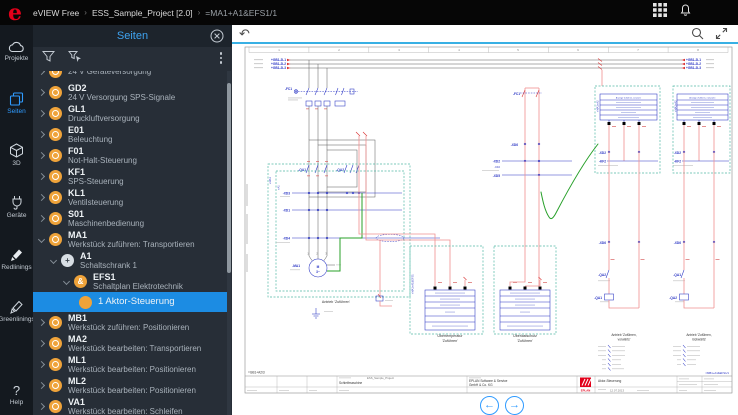  Describe the element at coordinates (142, 13) in the screenshot. I see `breadcrumb-project: ESS_Sample_Project [2.0]` at that location.